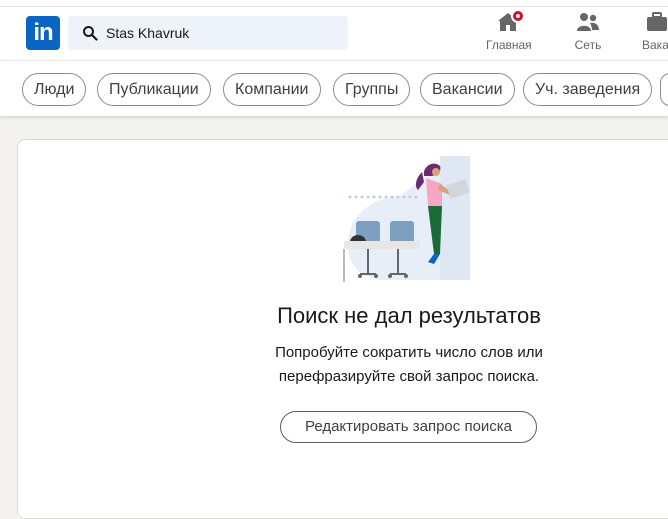  What do you see at coordinates (409, 376) in the screenshot?
I see `empty-state-subtitle-line2: перефразируйте свой запрос поиска.` at bounding box center [409, 376].